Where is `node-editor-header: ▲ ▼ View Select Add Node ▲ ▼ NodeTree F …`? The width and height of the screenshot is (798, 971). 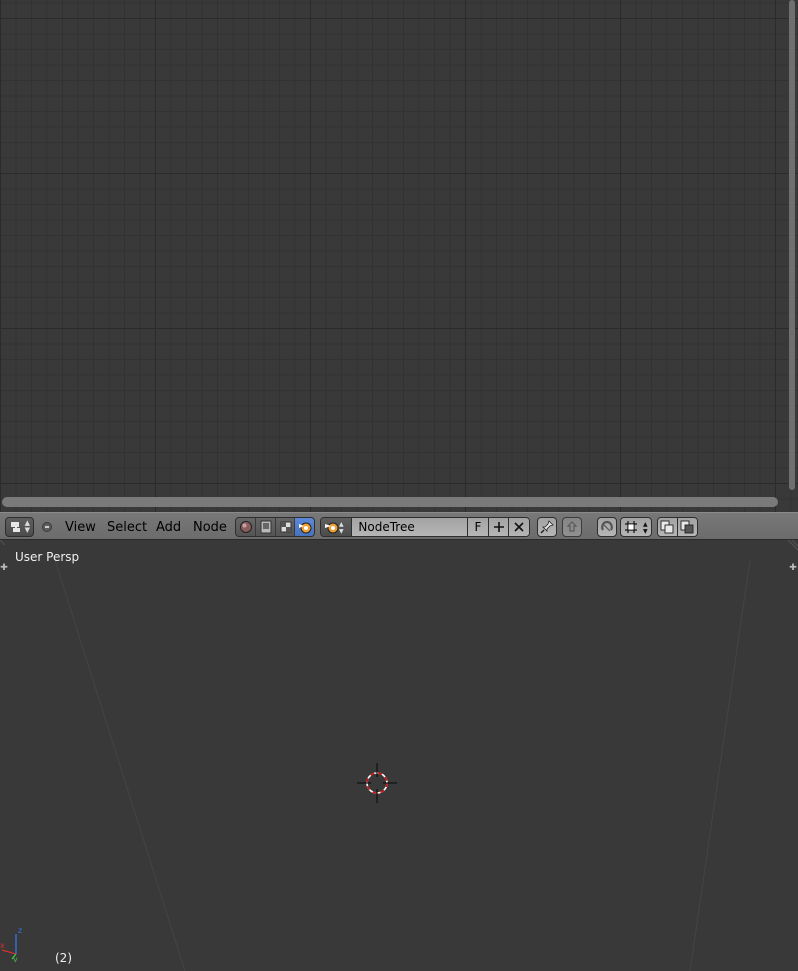
node-editor-header: ▲ ▼ View Select Add Node ▲ ▼ NodeTree F … is located at coordinates (399, 526).